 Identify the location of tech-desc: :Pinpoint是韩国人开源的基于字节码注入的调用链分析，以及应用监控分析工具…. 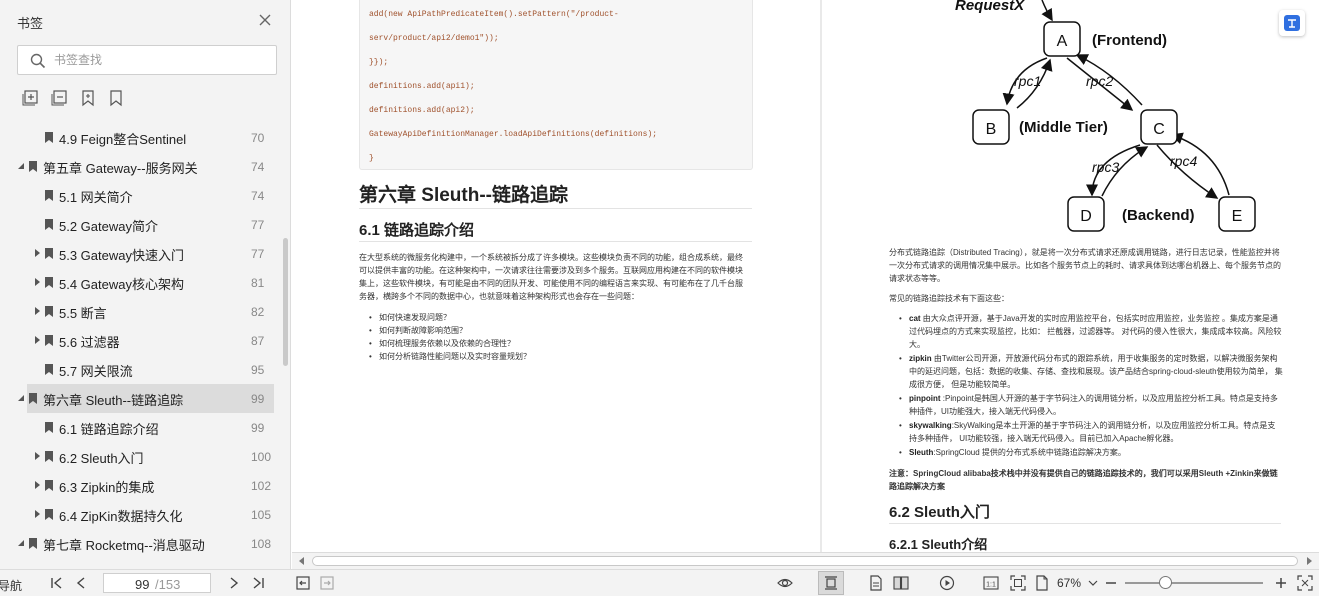
(1093, 405).